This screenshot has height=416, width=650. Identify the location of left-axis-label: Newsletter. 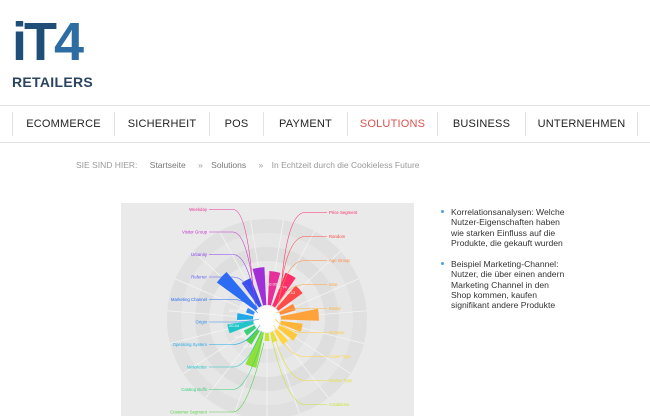
(197, 367).